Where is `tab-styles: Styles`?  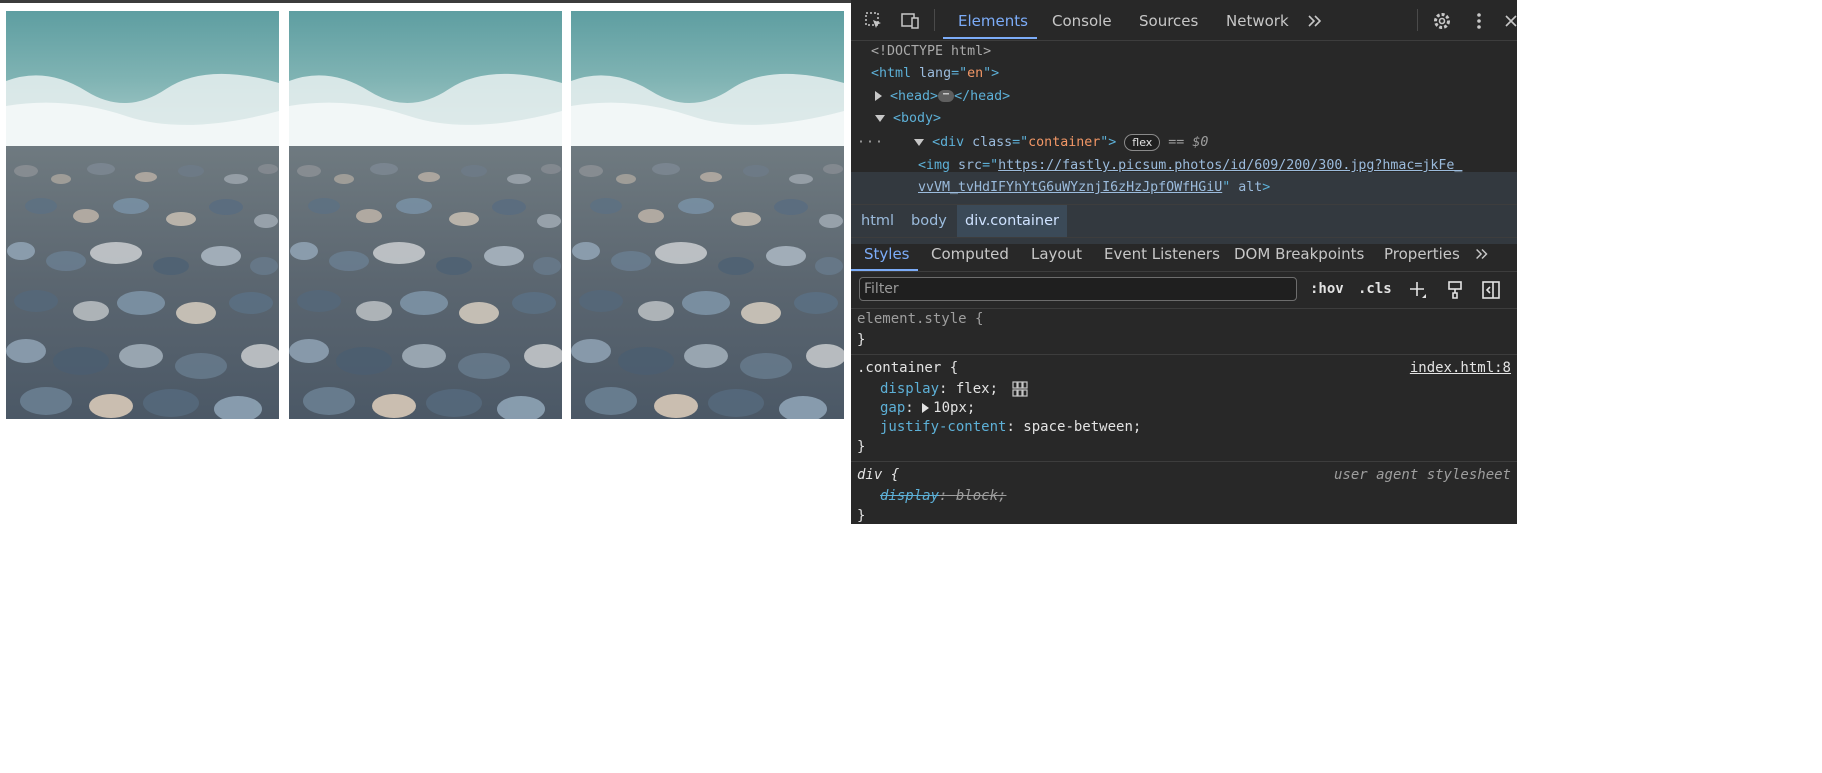 tab-styles: Styles is located at coordinates (887, 254).